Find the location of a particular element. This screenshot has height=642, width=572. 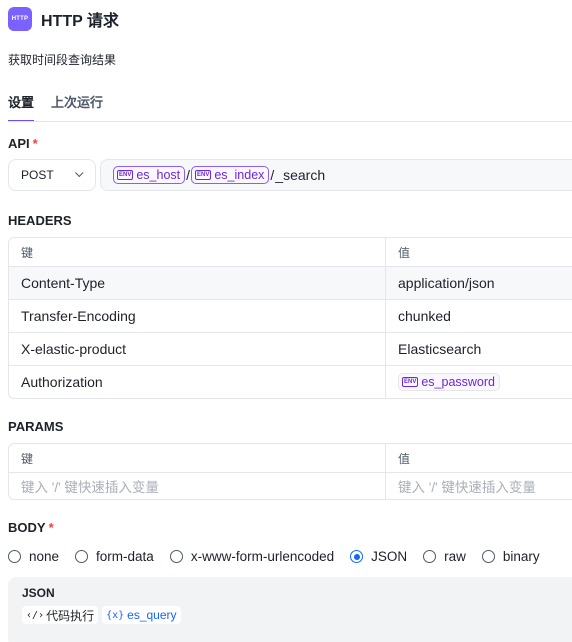

radio-none: none is located at coordinates (33, 556).